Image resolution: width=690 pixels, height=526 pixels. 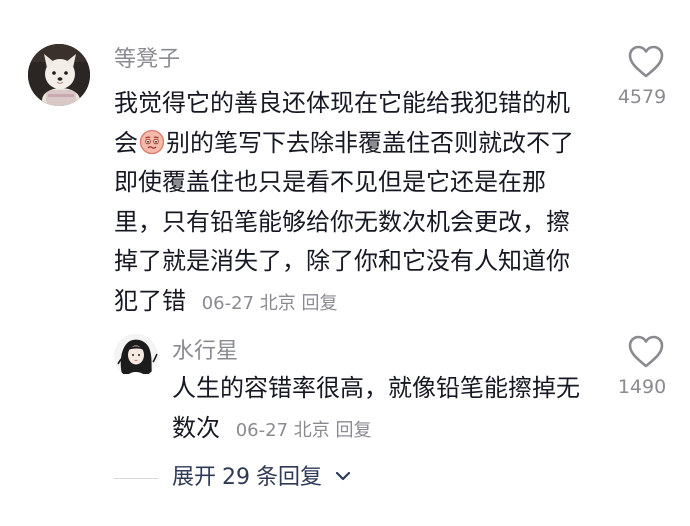 What do you see at coordinates (344, 142) in the screenshot?
I see `comment-line: 会 别的笔写下去除非覆盖住否则就改不了` at bounding box center [344, 142].